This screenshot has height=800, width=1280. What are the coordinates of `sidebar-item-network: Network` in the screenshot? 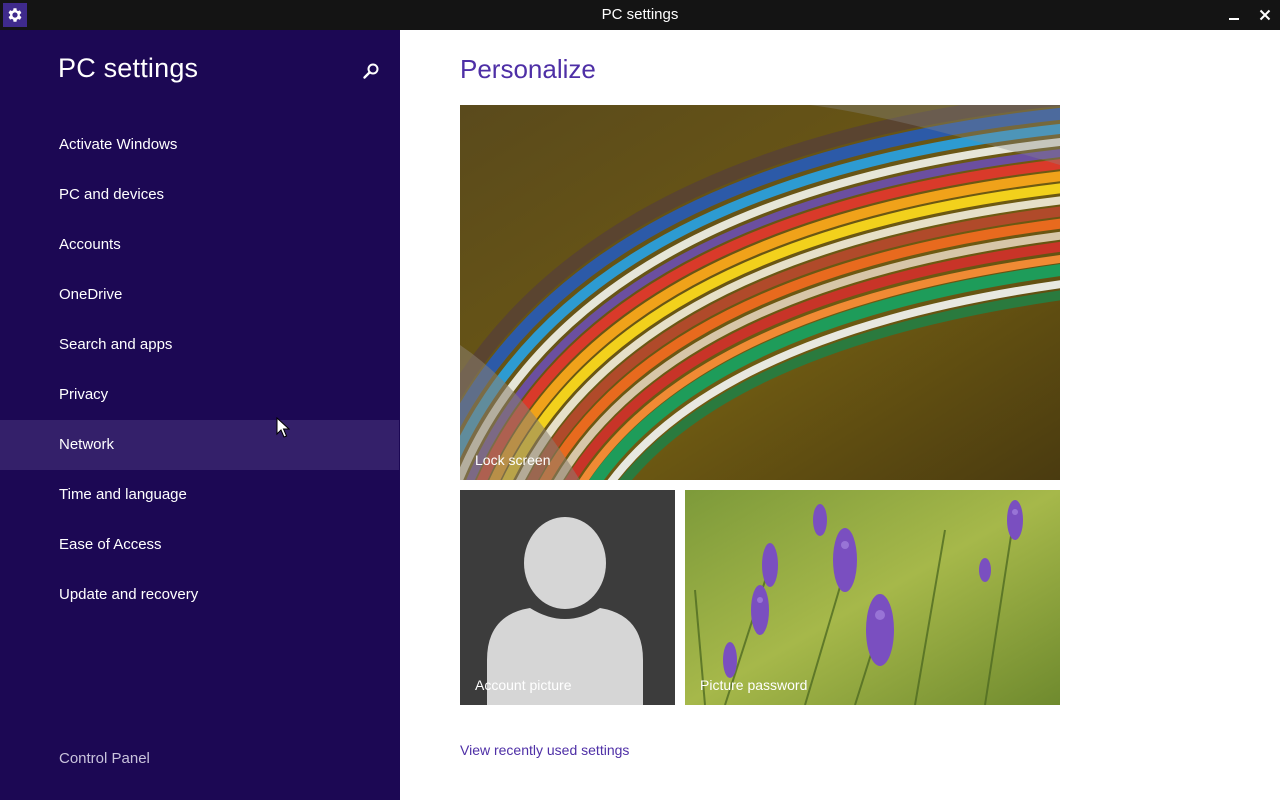 It's located at (199, 445).